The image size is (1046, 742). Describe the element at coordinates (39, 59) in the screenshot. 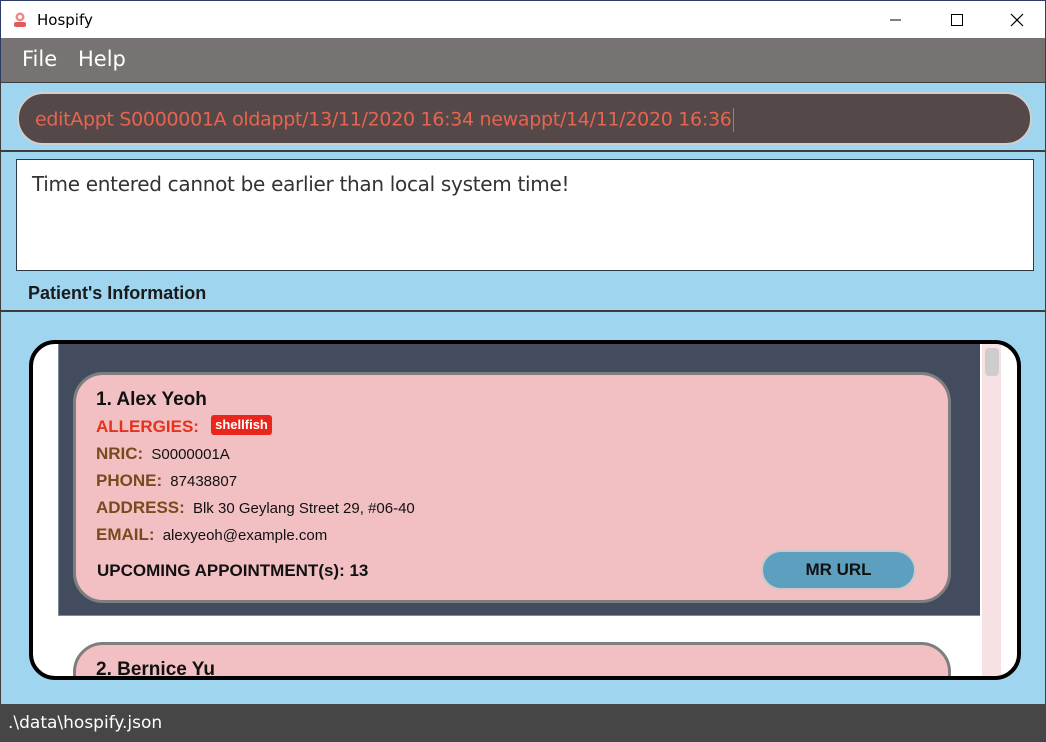

I see `menu-file: File` at that location.